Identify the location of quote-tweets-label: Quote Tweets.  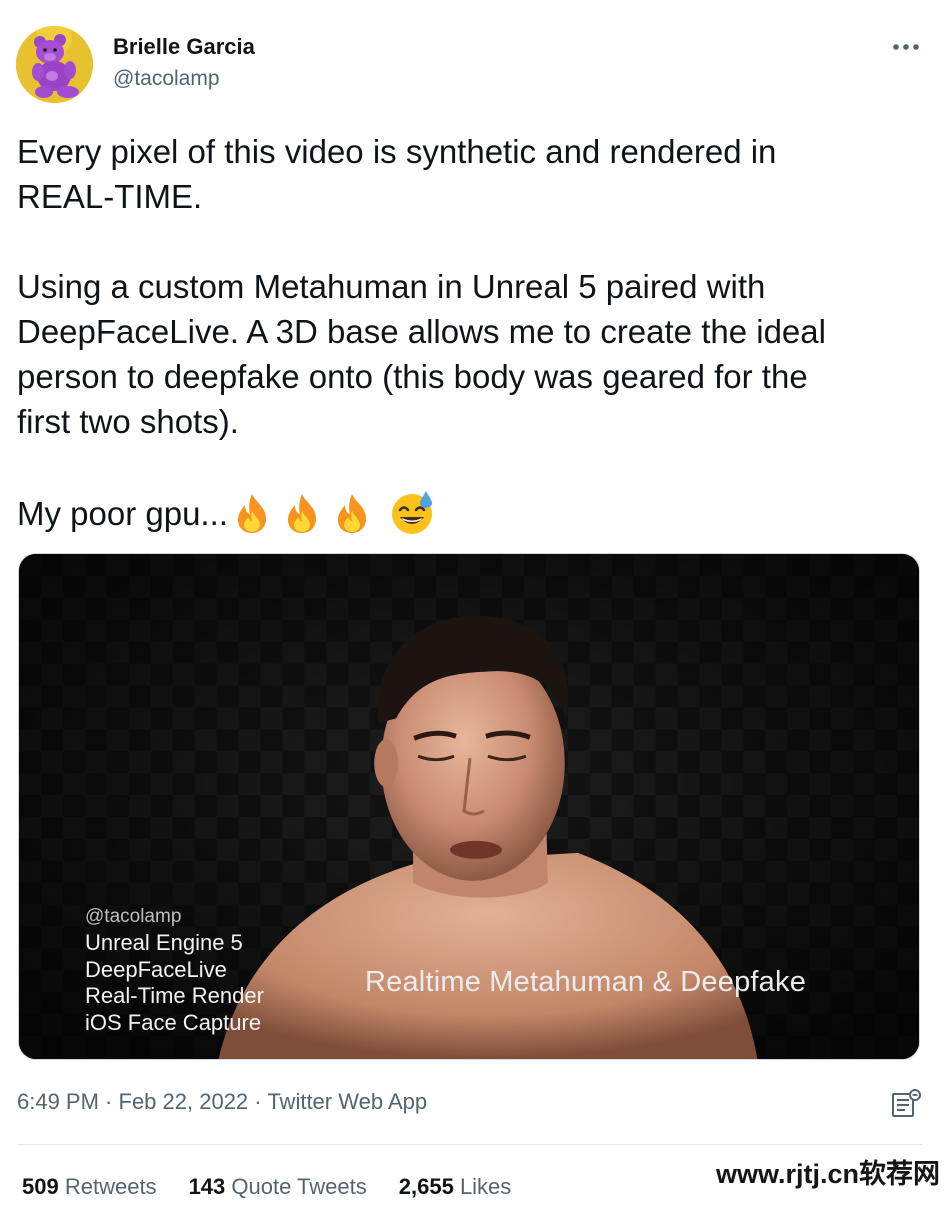
(299, 1186).